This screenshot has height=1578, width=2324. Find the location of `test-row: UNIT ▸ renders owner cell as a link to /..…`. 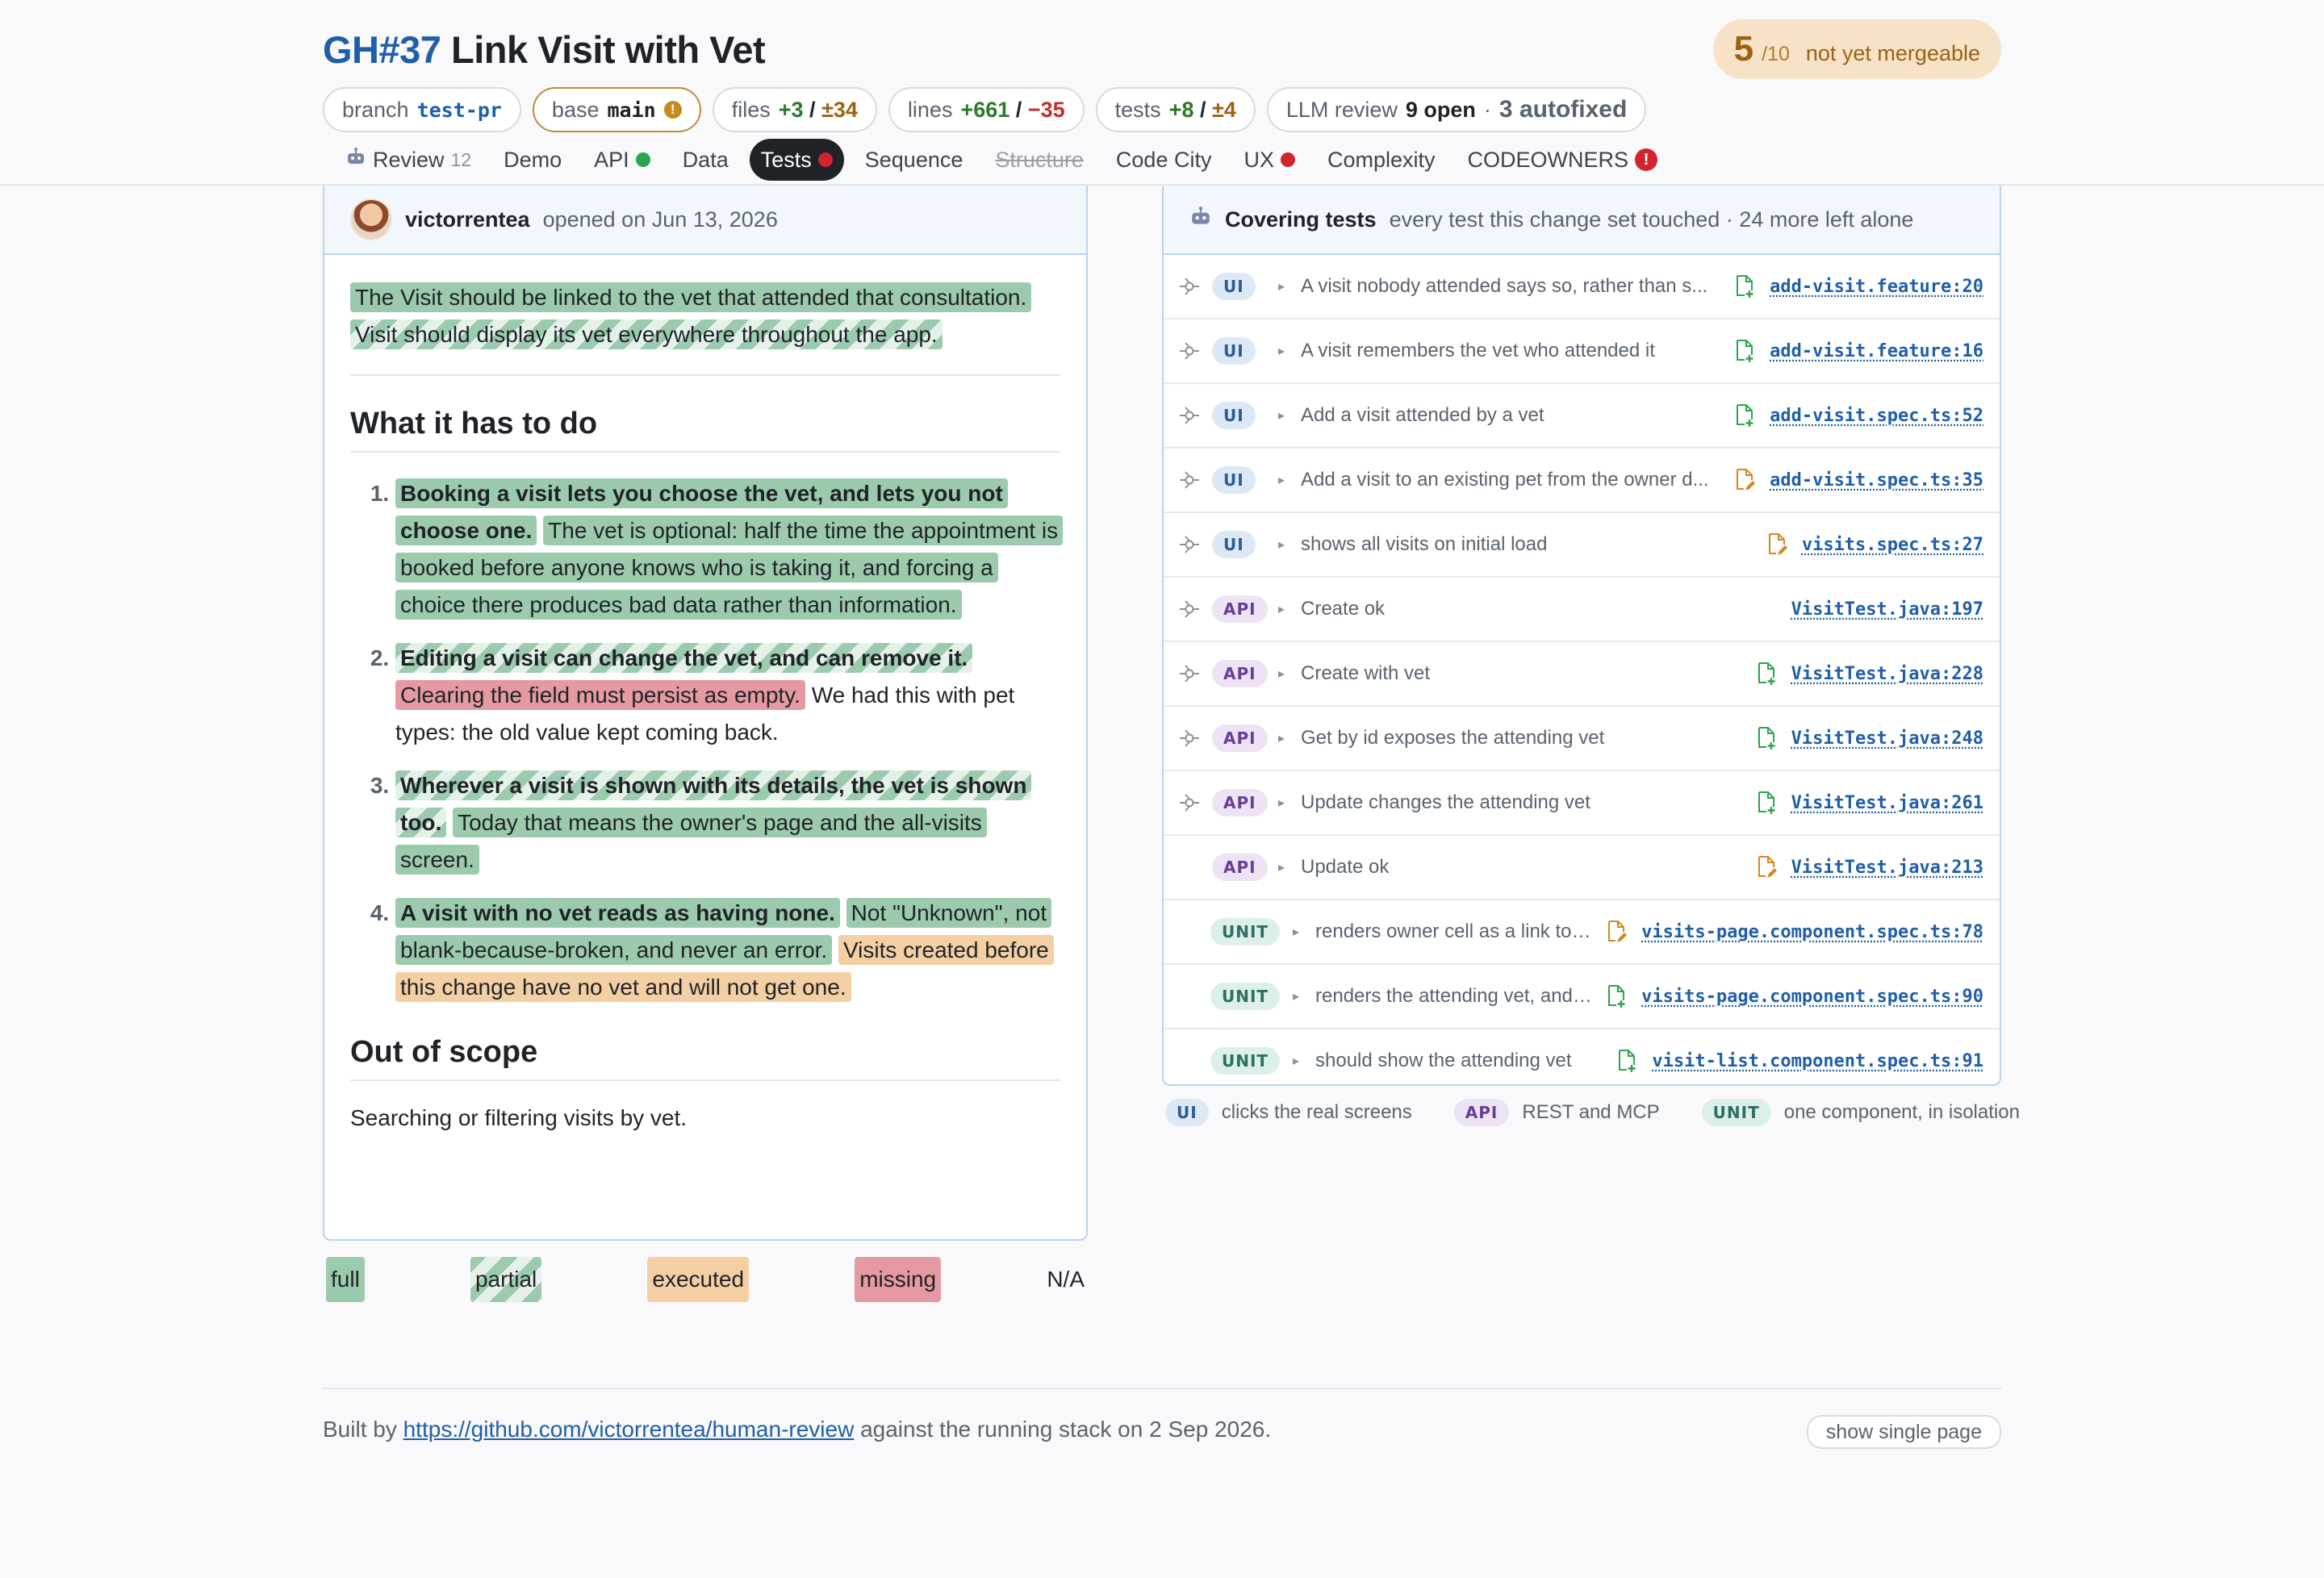

test-row: UNIT ▸ renders owner cell as a link to /..… is located at coordinates (1582, 932).